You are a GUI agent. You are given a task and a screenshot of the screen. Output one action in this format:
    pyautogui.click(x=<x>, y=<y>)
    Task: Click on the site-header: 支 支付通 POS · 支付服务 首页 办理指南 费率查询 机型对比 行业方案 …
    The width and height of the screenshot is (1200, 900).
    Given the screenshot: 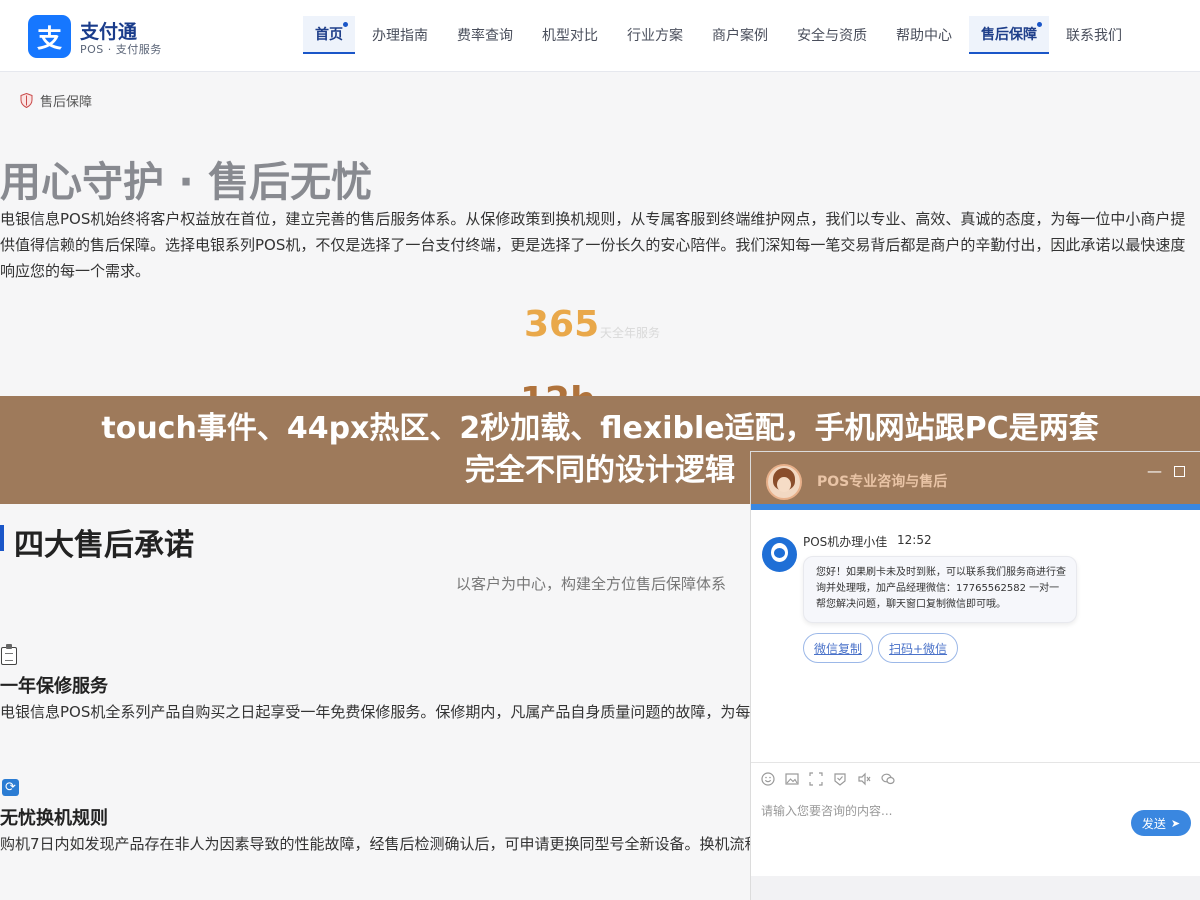 What is the action you would take?
    pyautogui.click(x=600, y=36)
    